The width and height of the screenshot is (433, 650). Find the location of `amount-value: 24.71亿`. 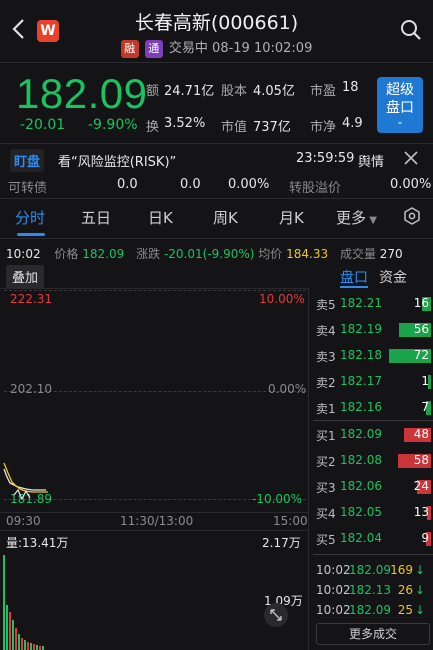

amount-value: 24.71亿 is located at coordinates (189, 91).